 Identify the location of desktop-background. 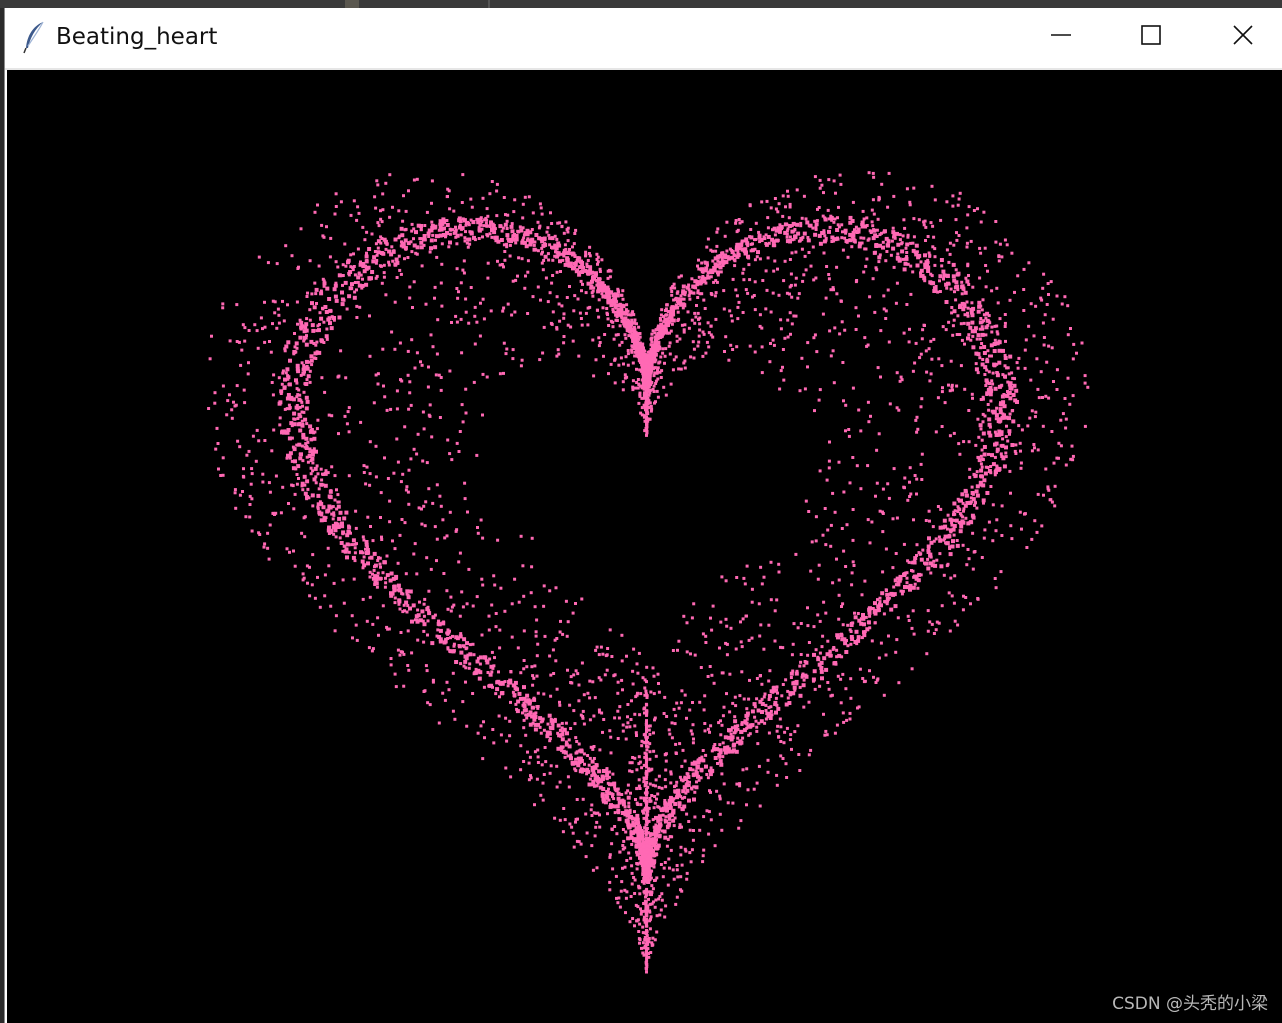
(641, 4).